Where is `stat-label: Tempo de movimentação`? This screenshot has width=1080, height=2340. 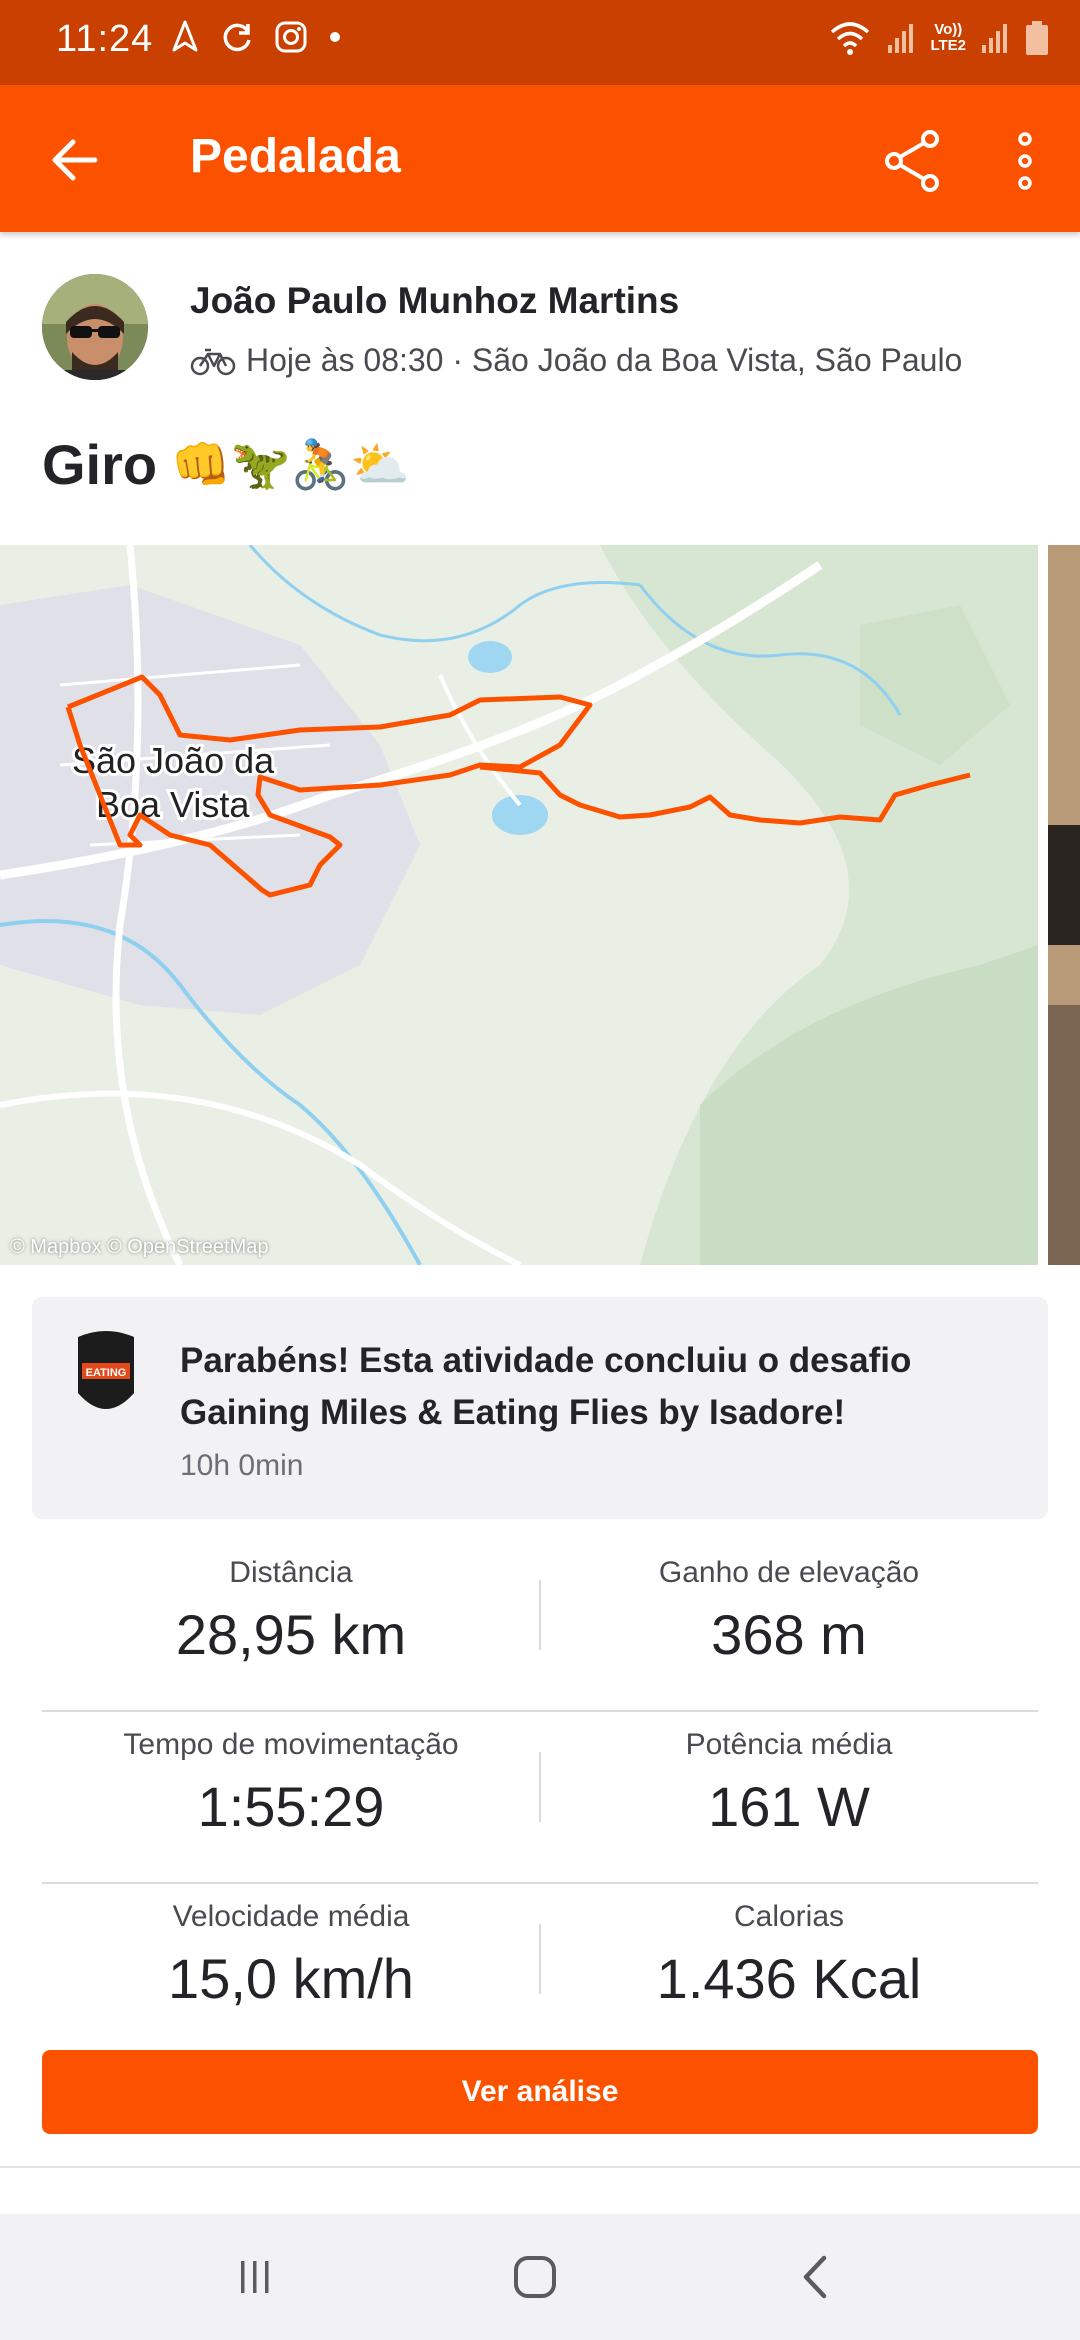 stat-label: Tempo de movimentação is located at coordinates (291, 1744).